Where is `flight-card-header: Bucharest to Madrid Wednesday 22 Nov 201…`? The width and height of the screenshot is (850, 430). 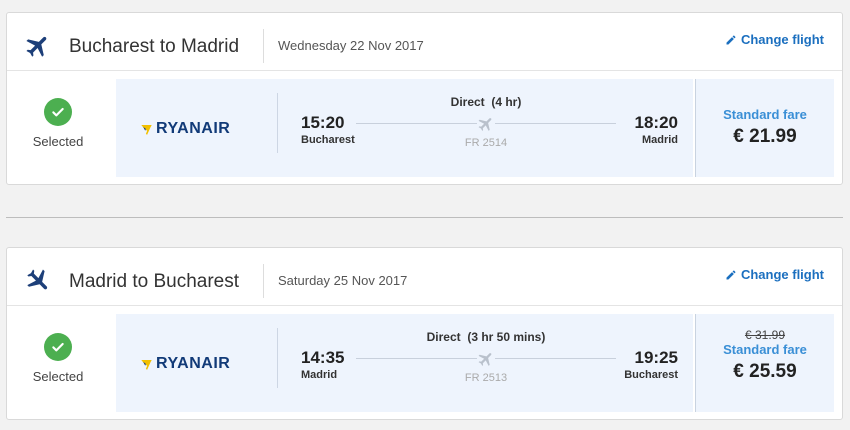
flight-card-header: Bucharest to Madrid Wednesday 22 Nov 201… is located at coordinates (424, 42).